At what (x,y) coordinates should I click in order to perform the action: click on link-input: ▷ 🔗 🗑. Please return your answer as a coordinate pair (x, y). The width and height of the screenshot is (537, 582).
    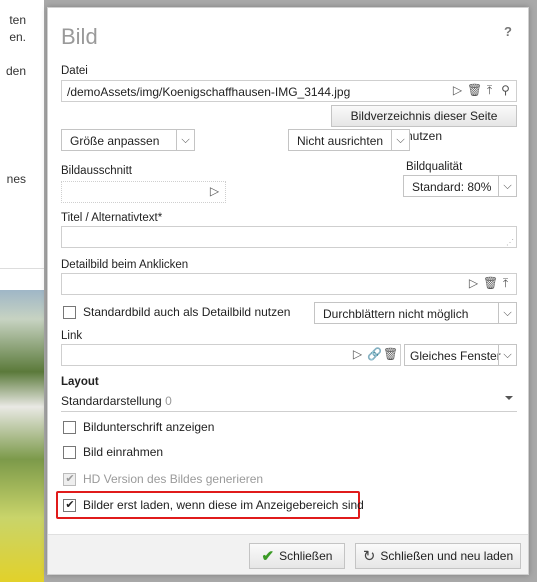
    Looking at the image, I should click on (231, 355).